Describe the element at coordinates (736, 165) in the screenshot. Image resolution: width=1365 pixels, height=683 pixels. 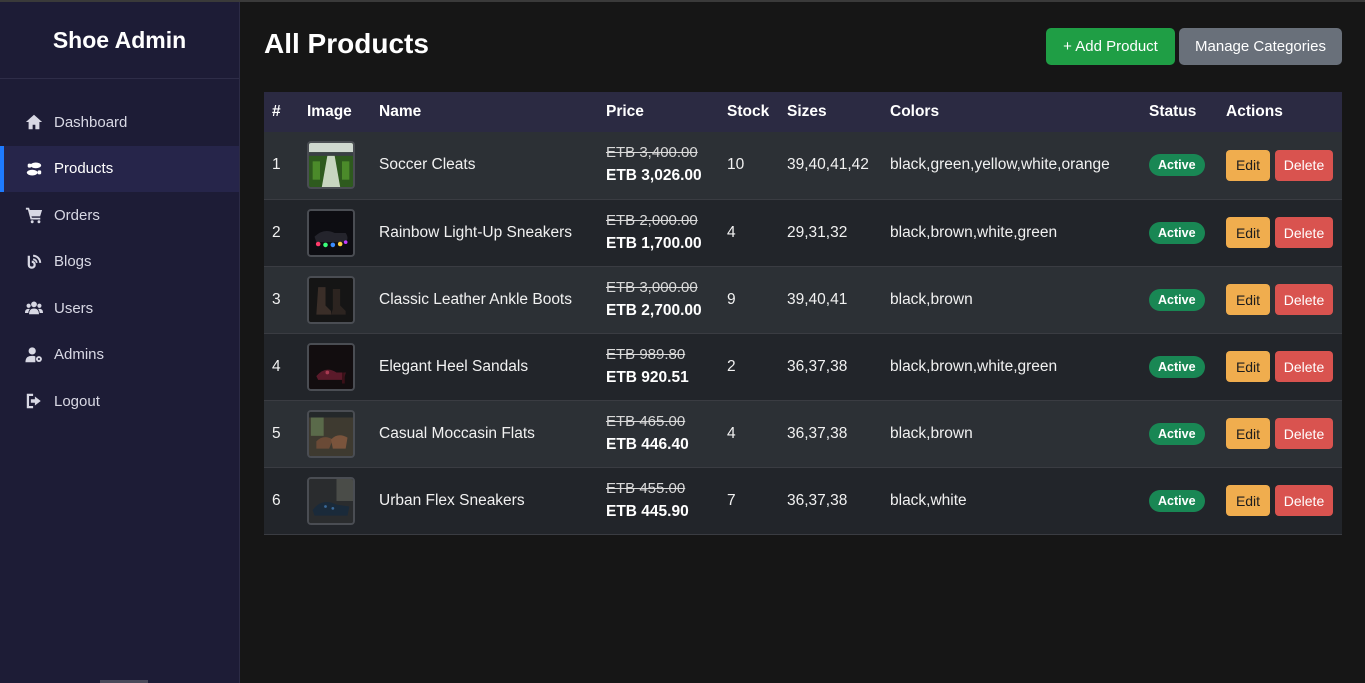
I see `stock-value: 10` at that location.